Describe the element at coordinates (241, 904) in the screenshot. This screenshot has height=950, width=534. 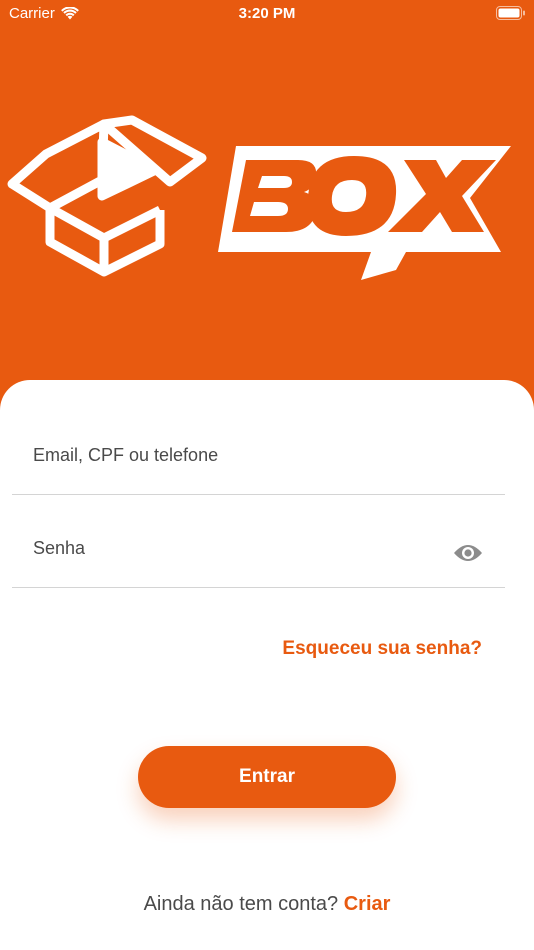
I see `signup-prompt: Ainda não tem conta?` at that location.